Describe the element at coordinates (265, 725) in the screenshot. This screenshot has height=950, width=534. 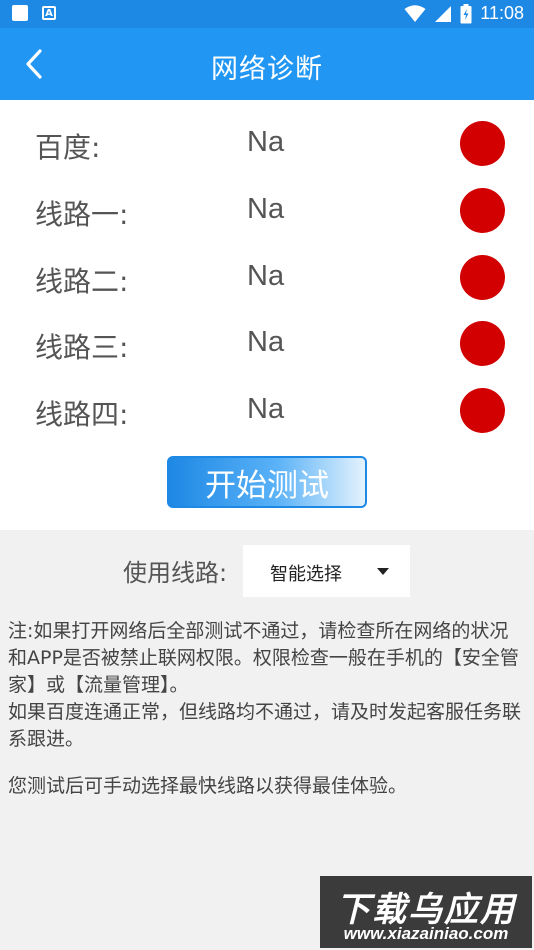
I see `note-support: 如果百度连通正常，但线路均不通过，请及时发起客服任务联系跟进。` at that location.